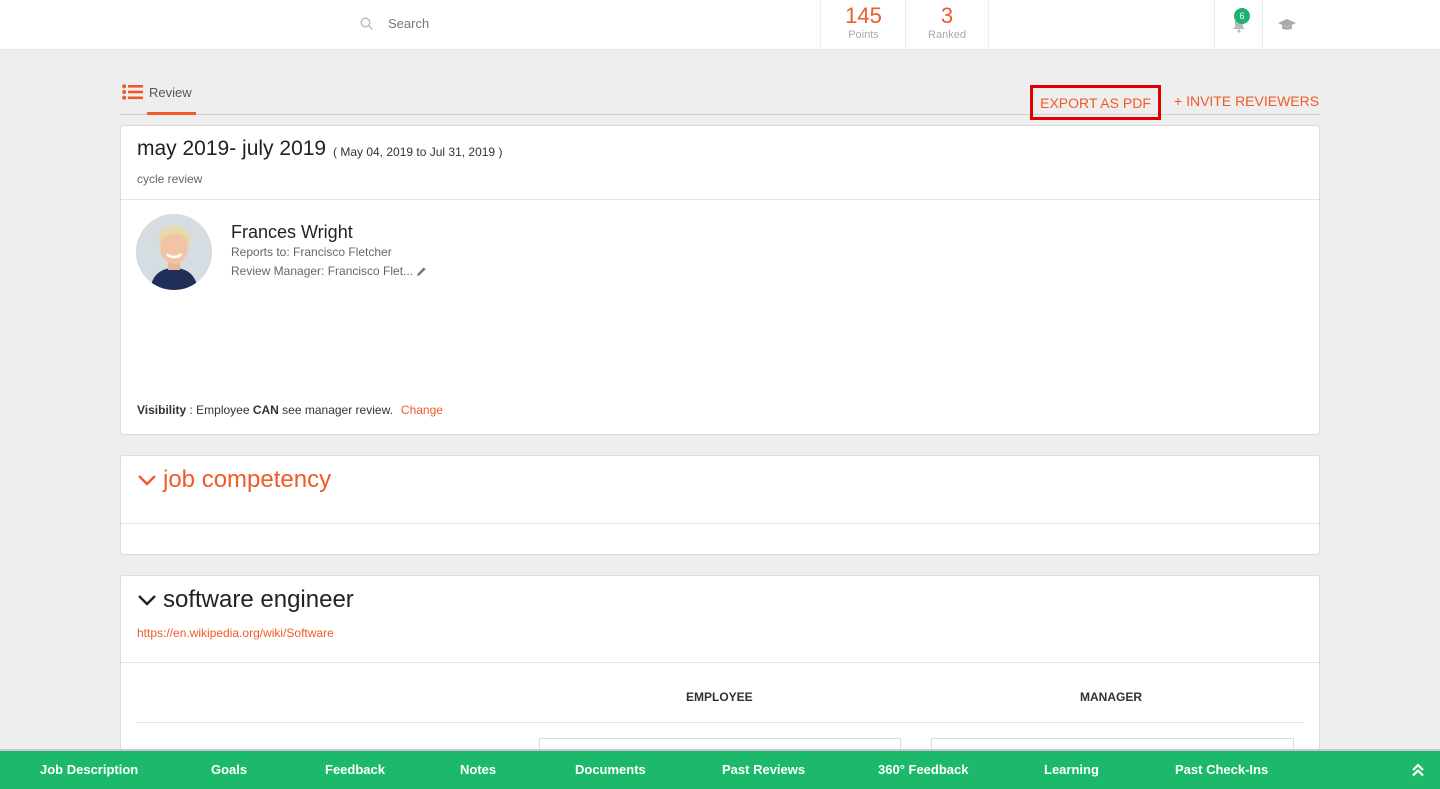 The width and height of the screenshot is (1440, 789). I want to click on bottom-nav-job-description: Job Description, so click(89, 769).